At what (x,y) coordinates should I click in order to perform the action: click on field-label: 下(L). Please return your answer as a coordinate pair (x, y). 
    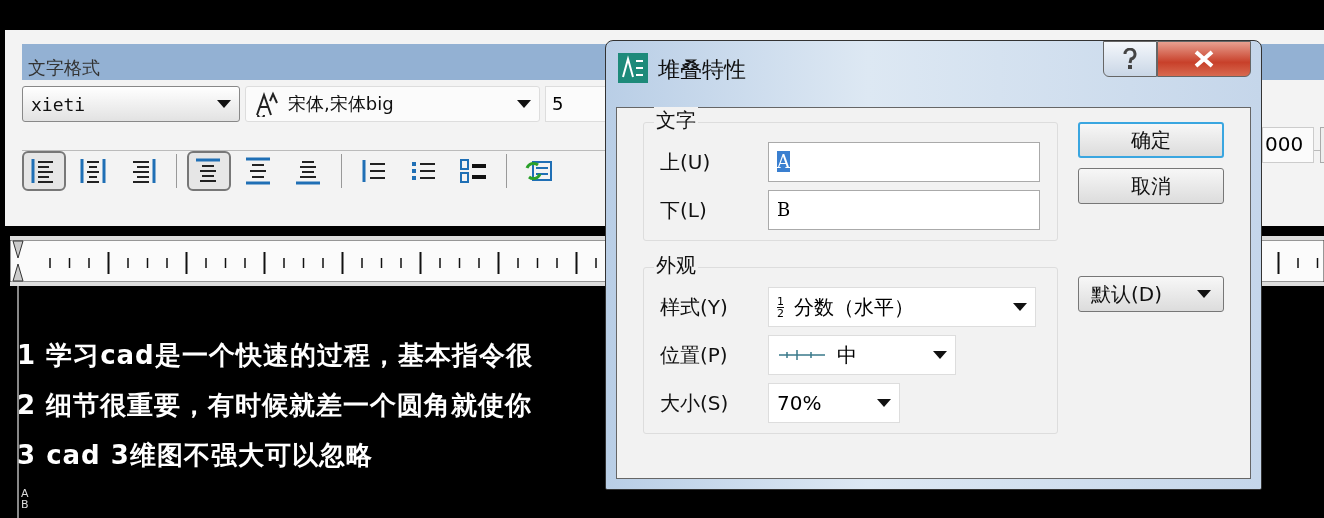
    Looking at the image, I should click on (684, 210).